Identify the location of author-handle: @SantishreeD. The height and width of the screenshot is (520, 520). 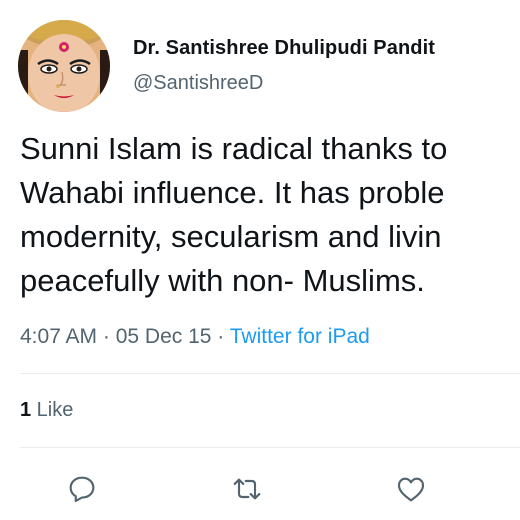
(198, 83).